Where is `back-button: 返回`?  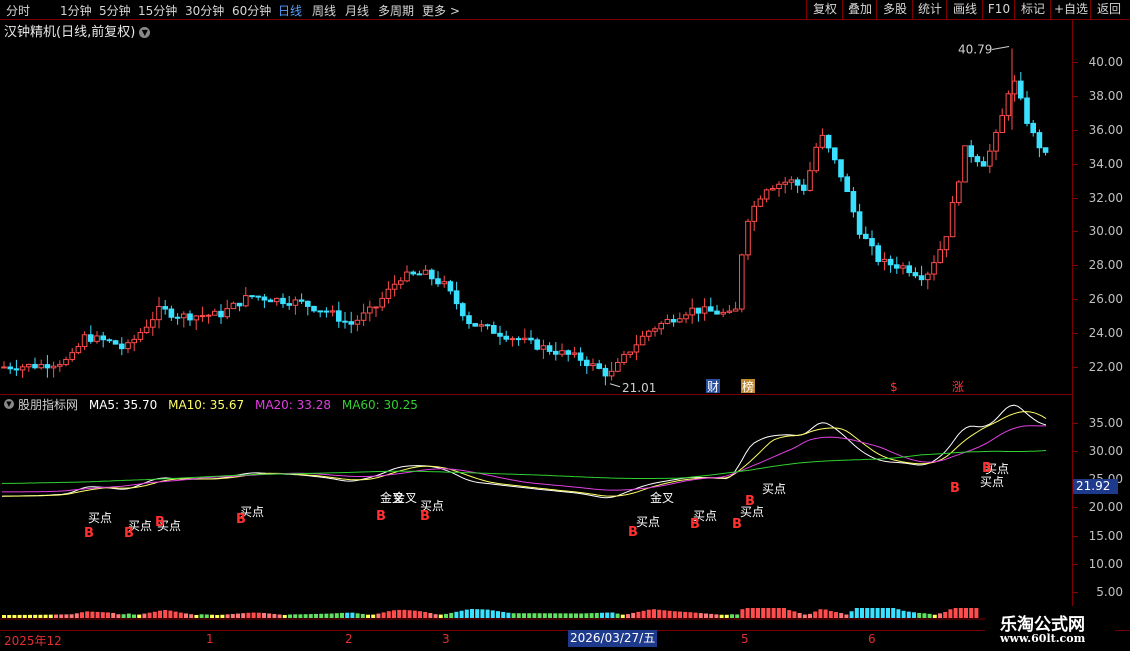
back-button: 返回 is located at coordinates (1108, 9).